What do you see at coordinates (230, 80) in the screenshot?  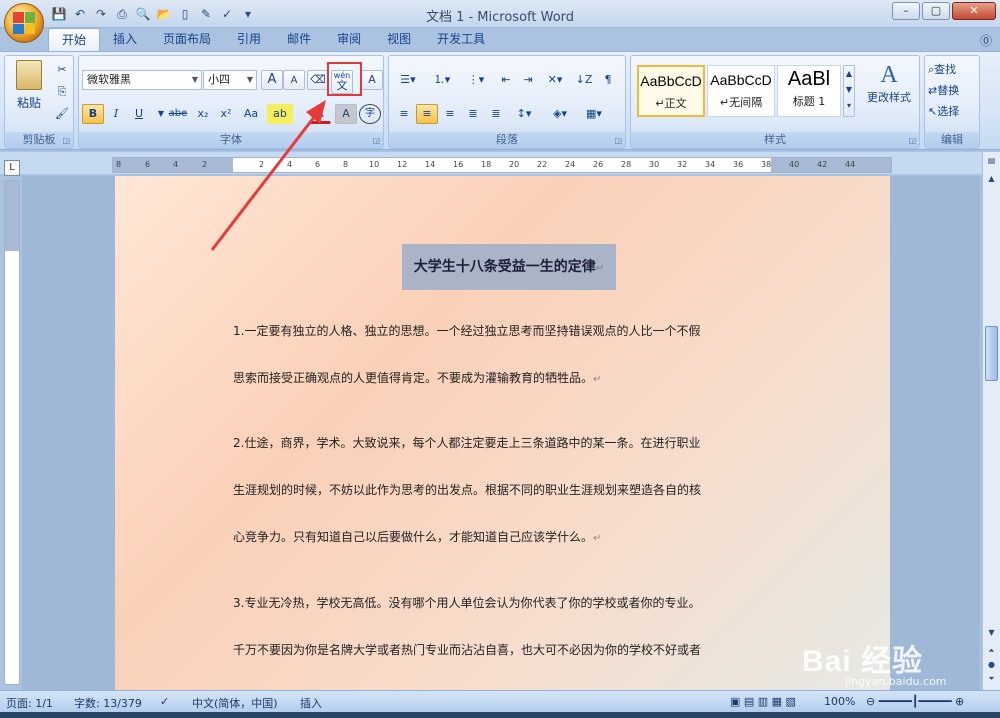 I see `font-size-select: 小四 ▼` at bounding box center [230, 80].